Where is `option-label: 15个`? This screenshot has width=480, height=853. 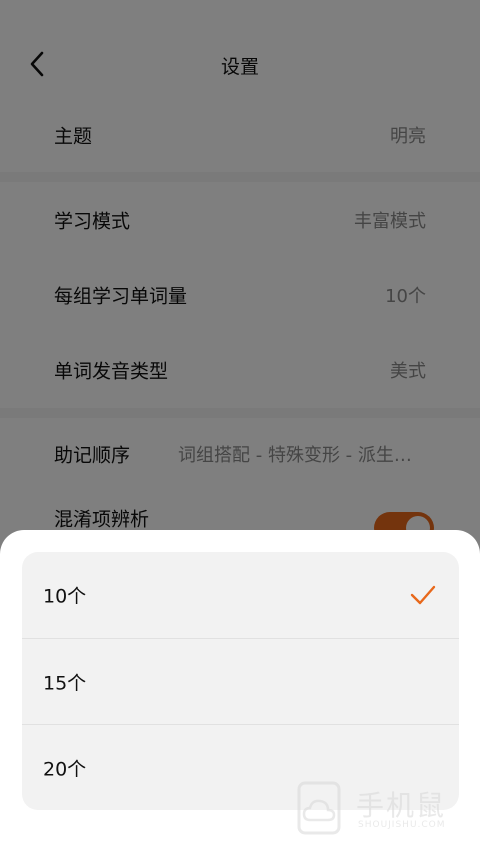 option-label: 15个 is located at coordinates (65, 683).